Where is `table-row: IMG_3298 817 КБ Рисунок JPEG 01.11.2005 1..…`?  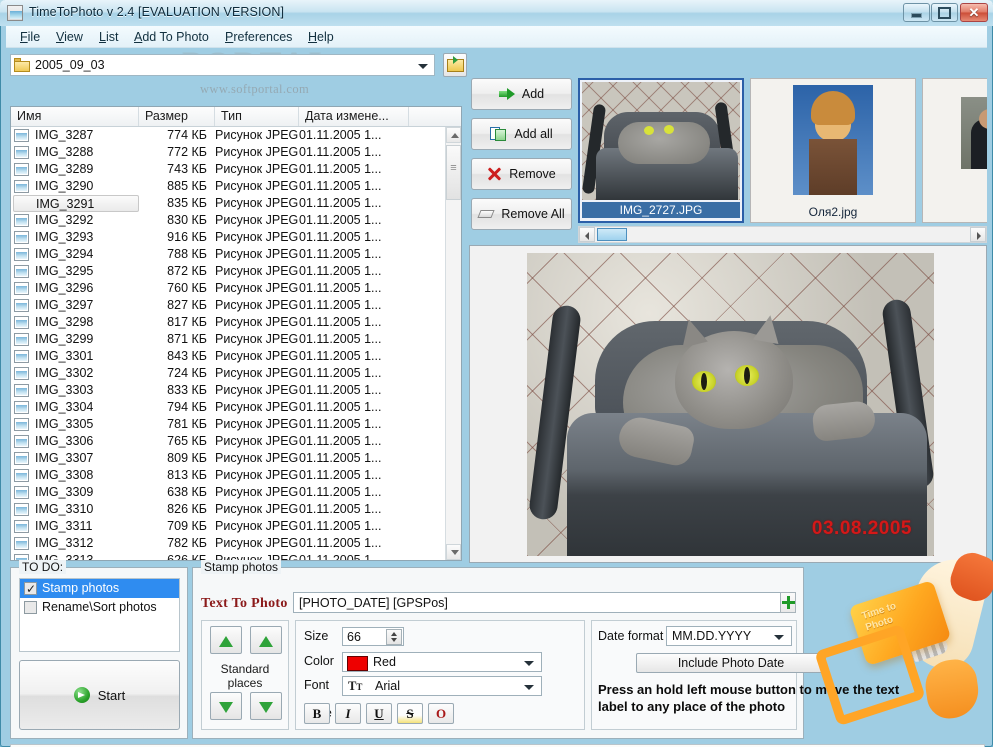
table-row: IMG_3298 817 КБ Рисунок JPEG 01.11.2005 1..… is located at coordinates (228, 322).